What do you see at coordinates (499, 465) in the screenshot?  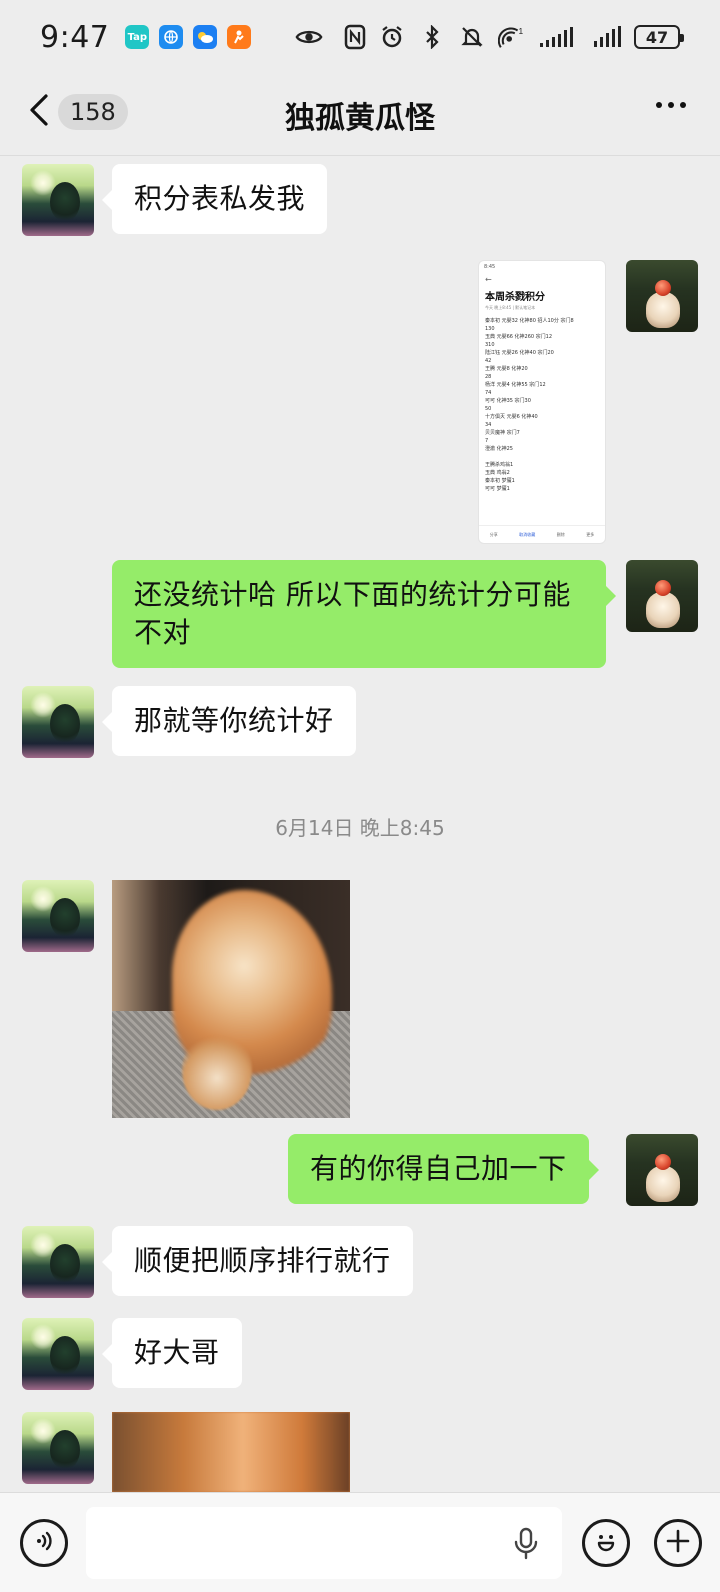 I see `screenshot-line: 王腾杀鸡翁1` at bounding box center [499, 465].